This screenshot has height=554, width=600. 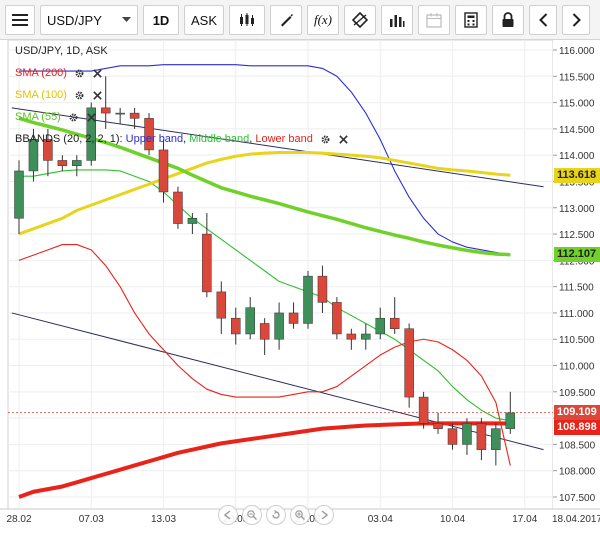 I want to click on legend-sma55-label: SMA (55), so click(x=38, y=117).